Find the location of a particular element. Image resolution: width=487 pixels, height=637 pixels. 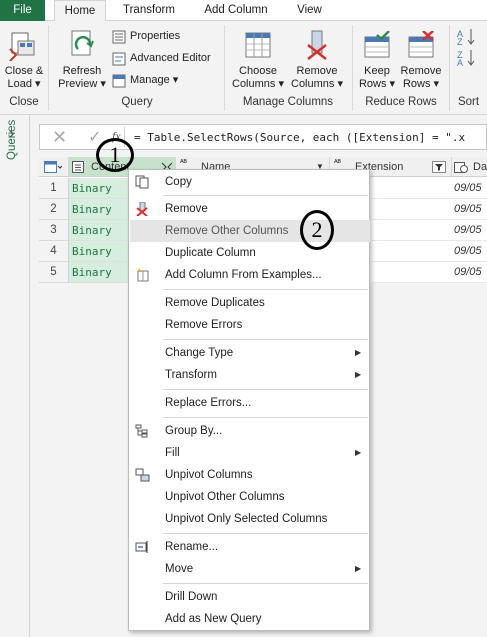

menu-item-unpivot-columns: Unpivot Columns is located at coordinates (250, 475).